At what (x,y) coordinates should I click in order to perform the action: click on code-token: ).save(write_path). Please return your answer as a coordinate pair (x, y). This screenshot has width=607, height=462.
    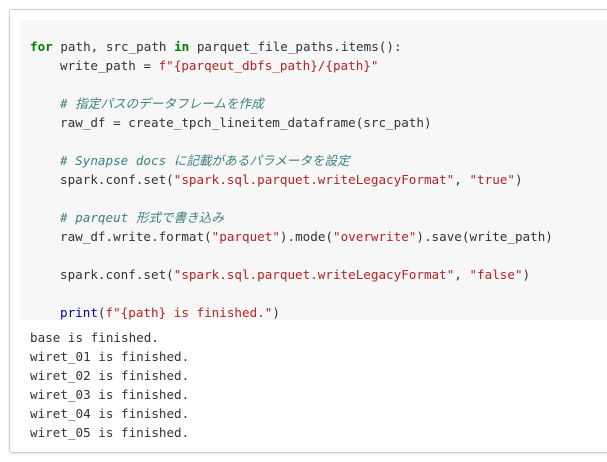
    Looking at the image, I should click on (484, 236).